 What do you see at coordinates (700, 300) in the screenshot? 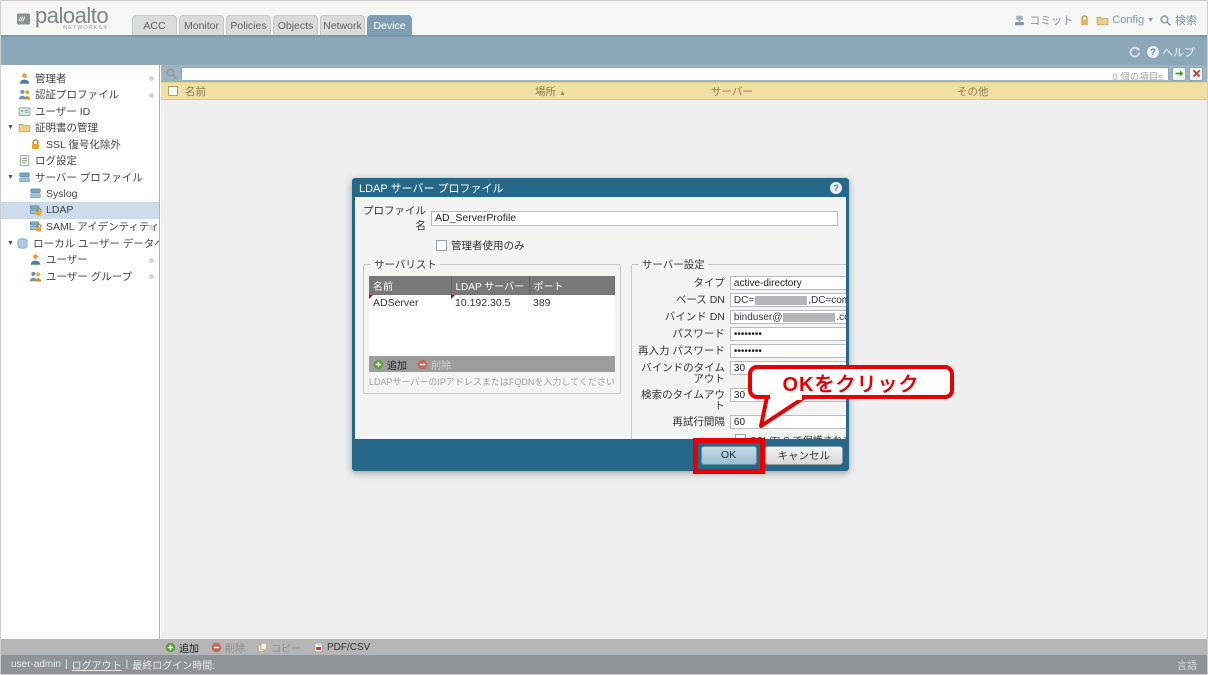
I see `base-dn-label: ベース DN` at bounding box center [700, 300].